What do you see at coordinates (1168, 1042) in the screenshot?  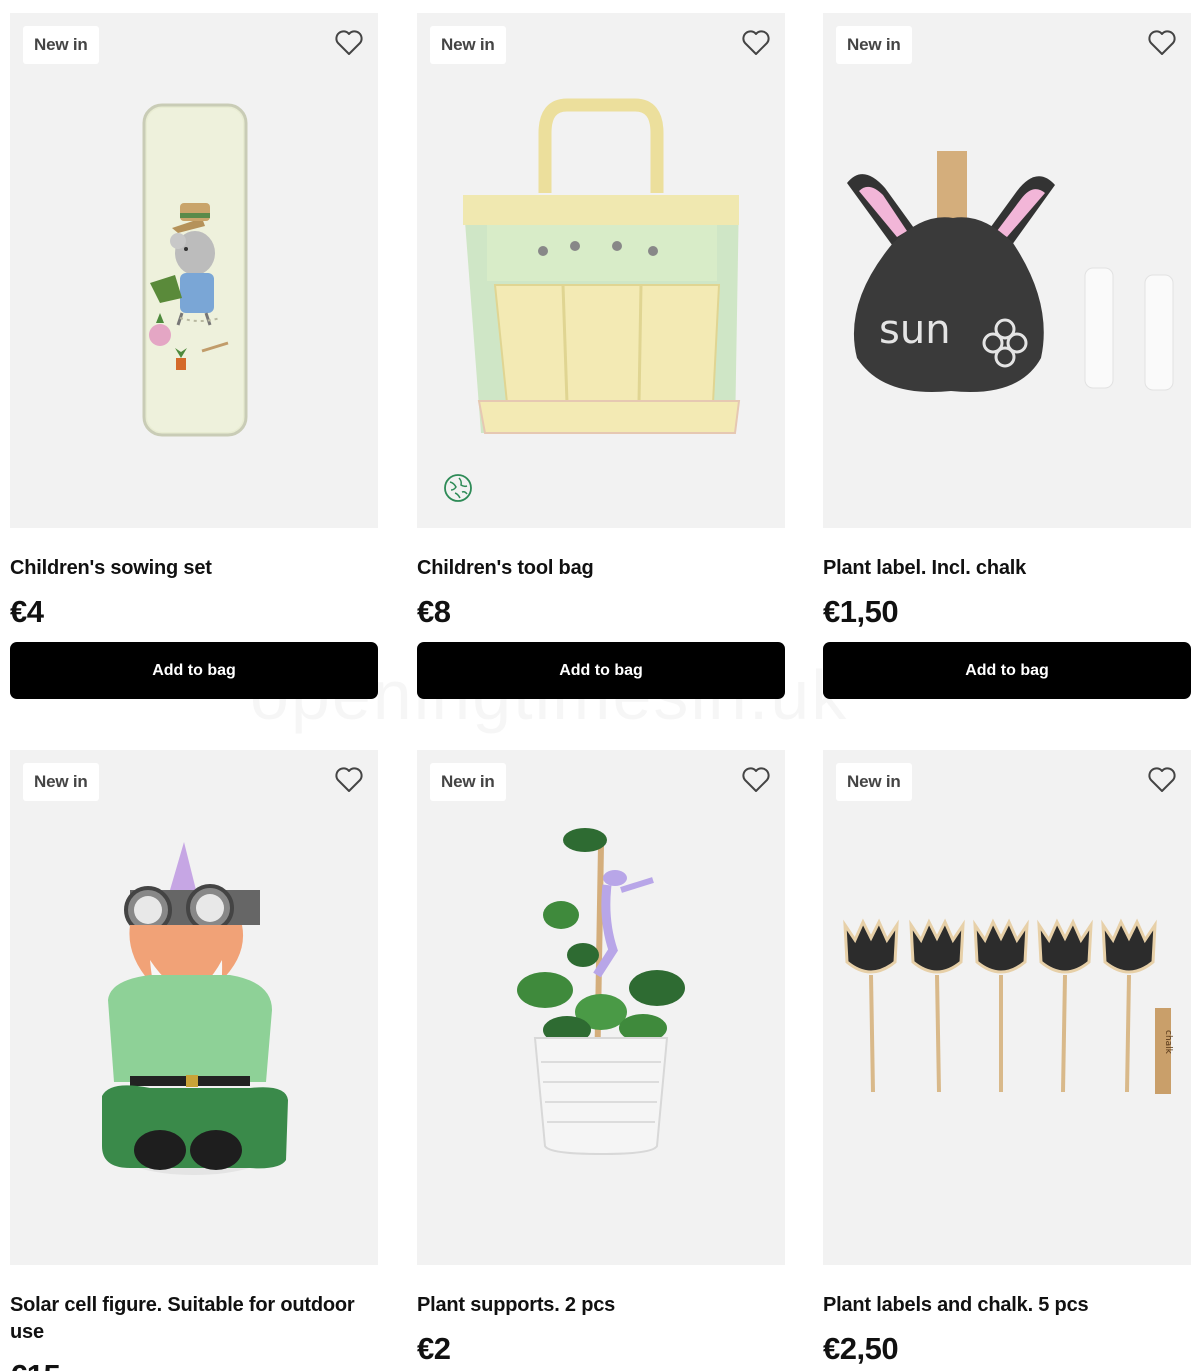 I see `chalk-wrapper-text: chalk` at bounding box center [1168, 1042].